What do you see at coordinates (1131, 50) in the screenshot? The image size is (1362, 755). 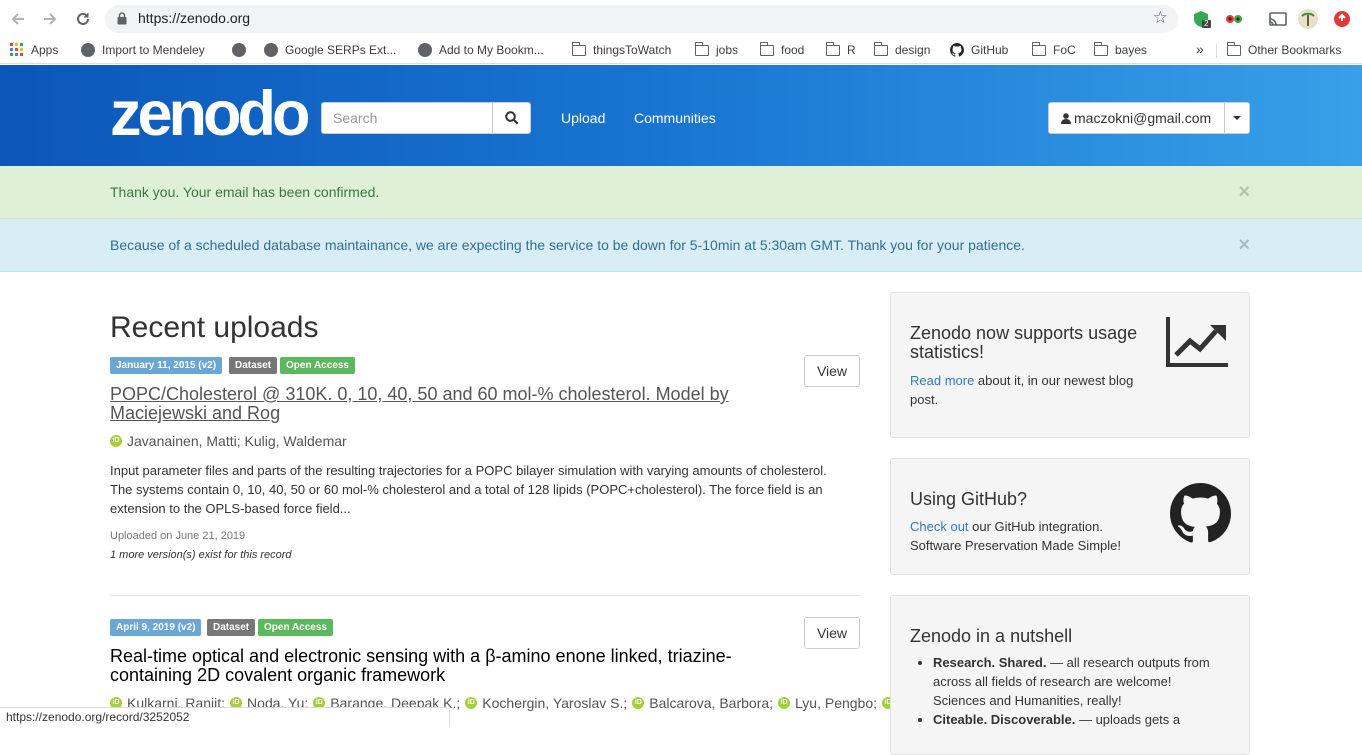 I see `bookmark-label: bayes` at bounding box center [1131, 50].